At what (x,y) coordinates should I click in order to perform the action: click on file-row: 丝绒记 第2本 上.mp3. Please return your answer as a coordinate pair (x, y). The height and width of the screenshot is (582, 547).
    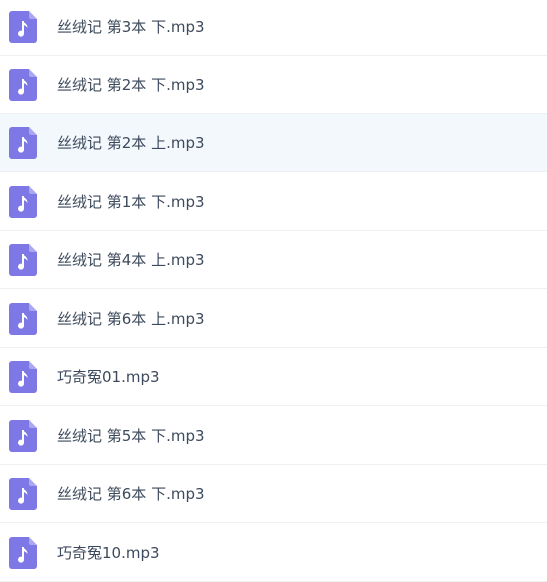
    Looking at the image, I should click on (273, 143).